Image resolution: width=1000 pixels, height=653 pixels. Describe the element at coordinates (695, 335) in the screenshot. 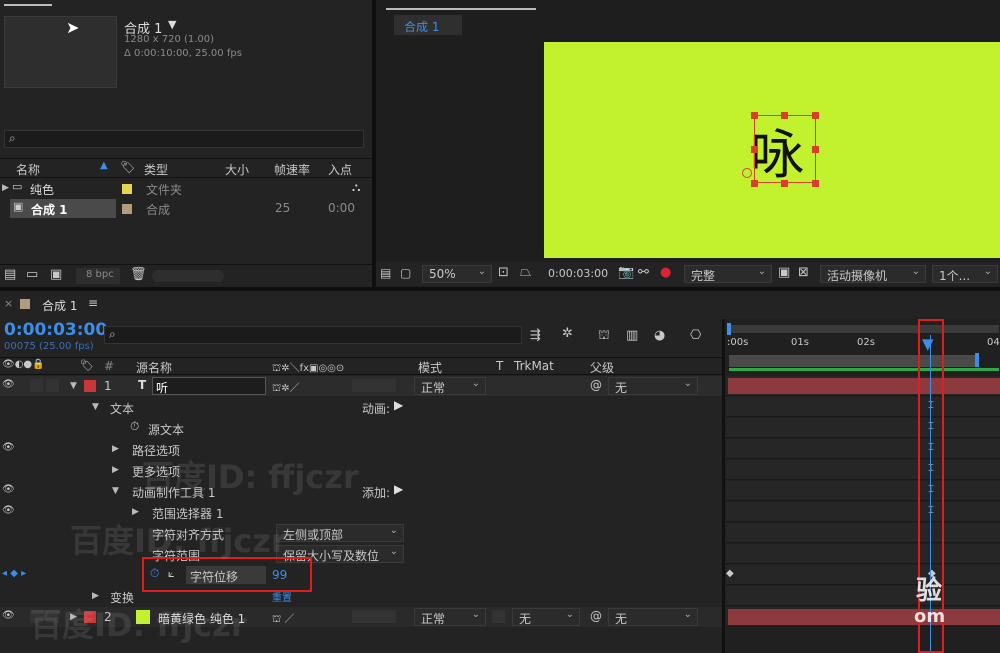

I see `graph-editor-icon: ⎔` at that location.